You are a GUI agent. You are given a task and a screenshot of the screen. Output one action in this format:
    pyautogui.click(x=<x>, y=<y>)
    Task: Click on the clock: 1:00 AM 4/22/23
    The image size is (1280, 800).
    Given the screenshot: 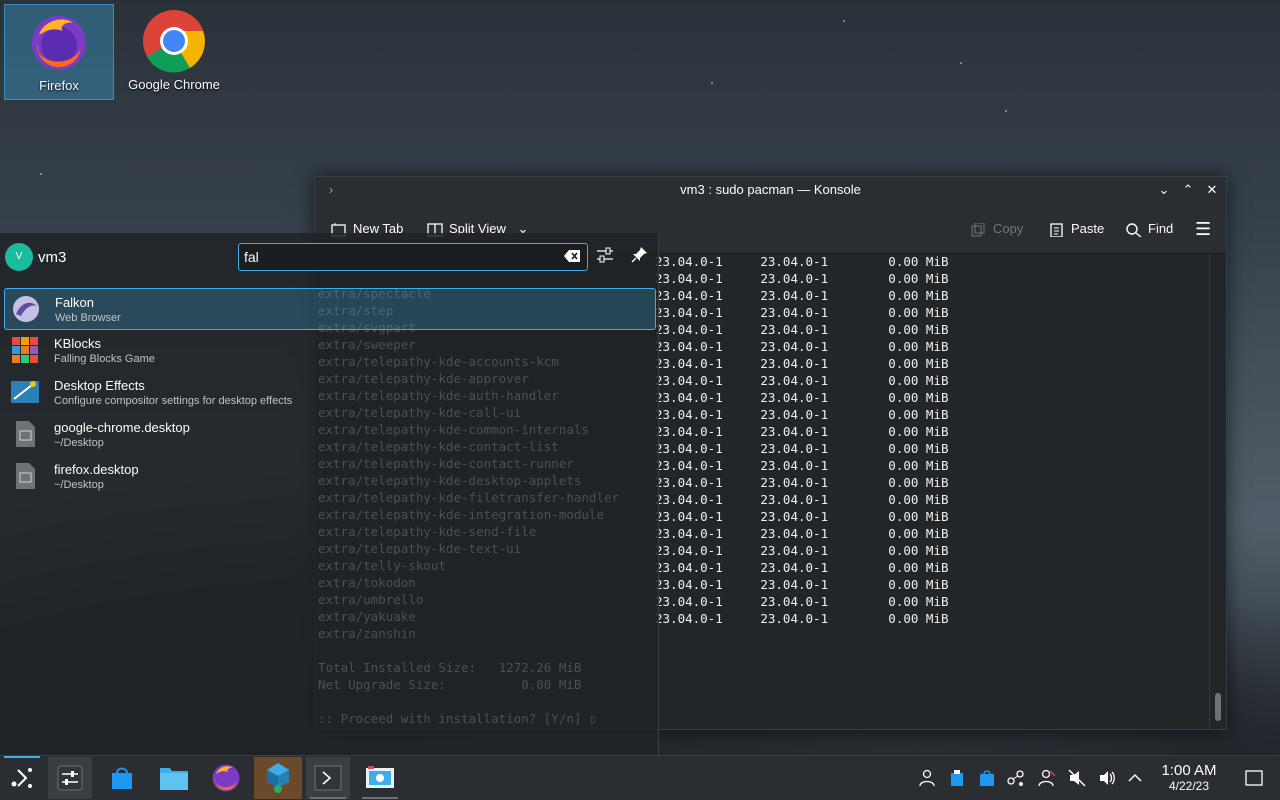 What is the action you would take?
    pyautogui.click(x=1189, y=777)
    